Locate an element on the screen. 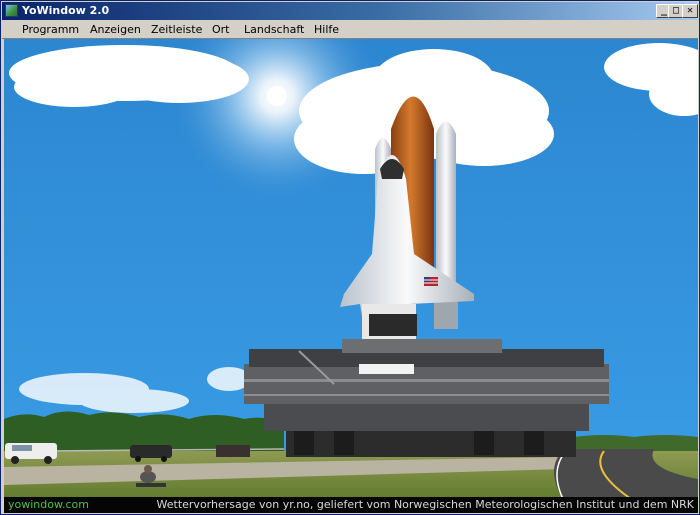  menu-ort: Ort is located at coordinates (221, 29).